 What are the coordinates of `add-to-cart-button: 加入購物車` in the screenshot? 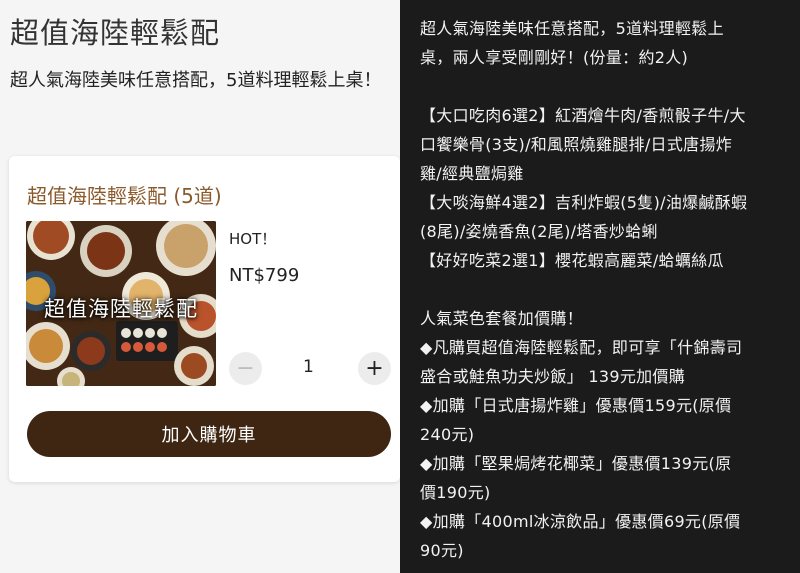 It's located at (209, 434).